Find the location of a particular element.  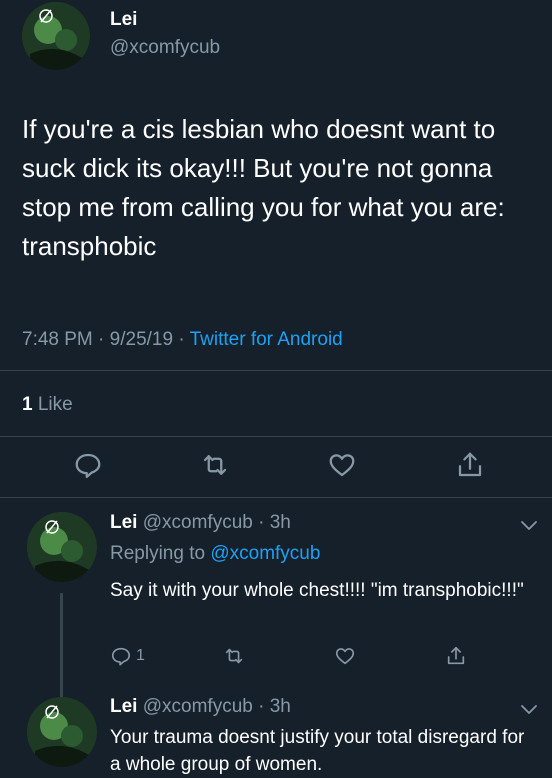

replying-to: Replying to @xcomfycub is located at coordinates (215, 554).